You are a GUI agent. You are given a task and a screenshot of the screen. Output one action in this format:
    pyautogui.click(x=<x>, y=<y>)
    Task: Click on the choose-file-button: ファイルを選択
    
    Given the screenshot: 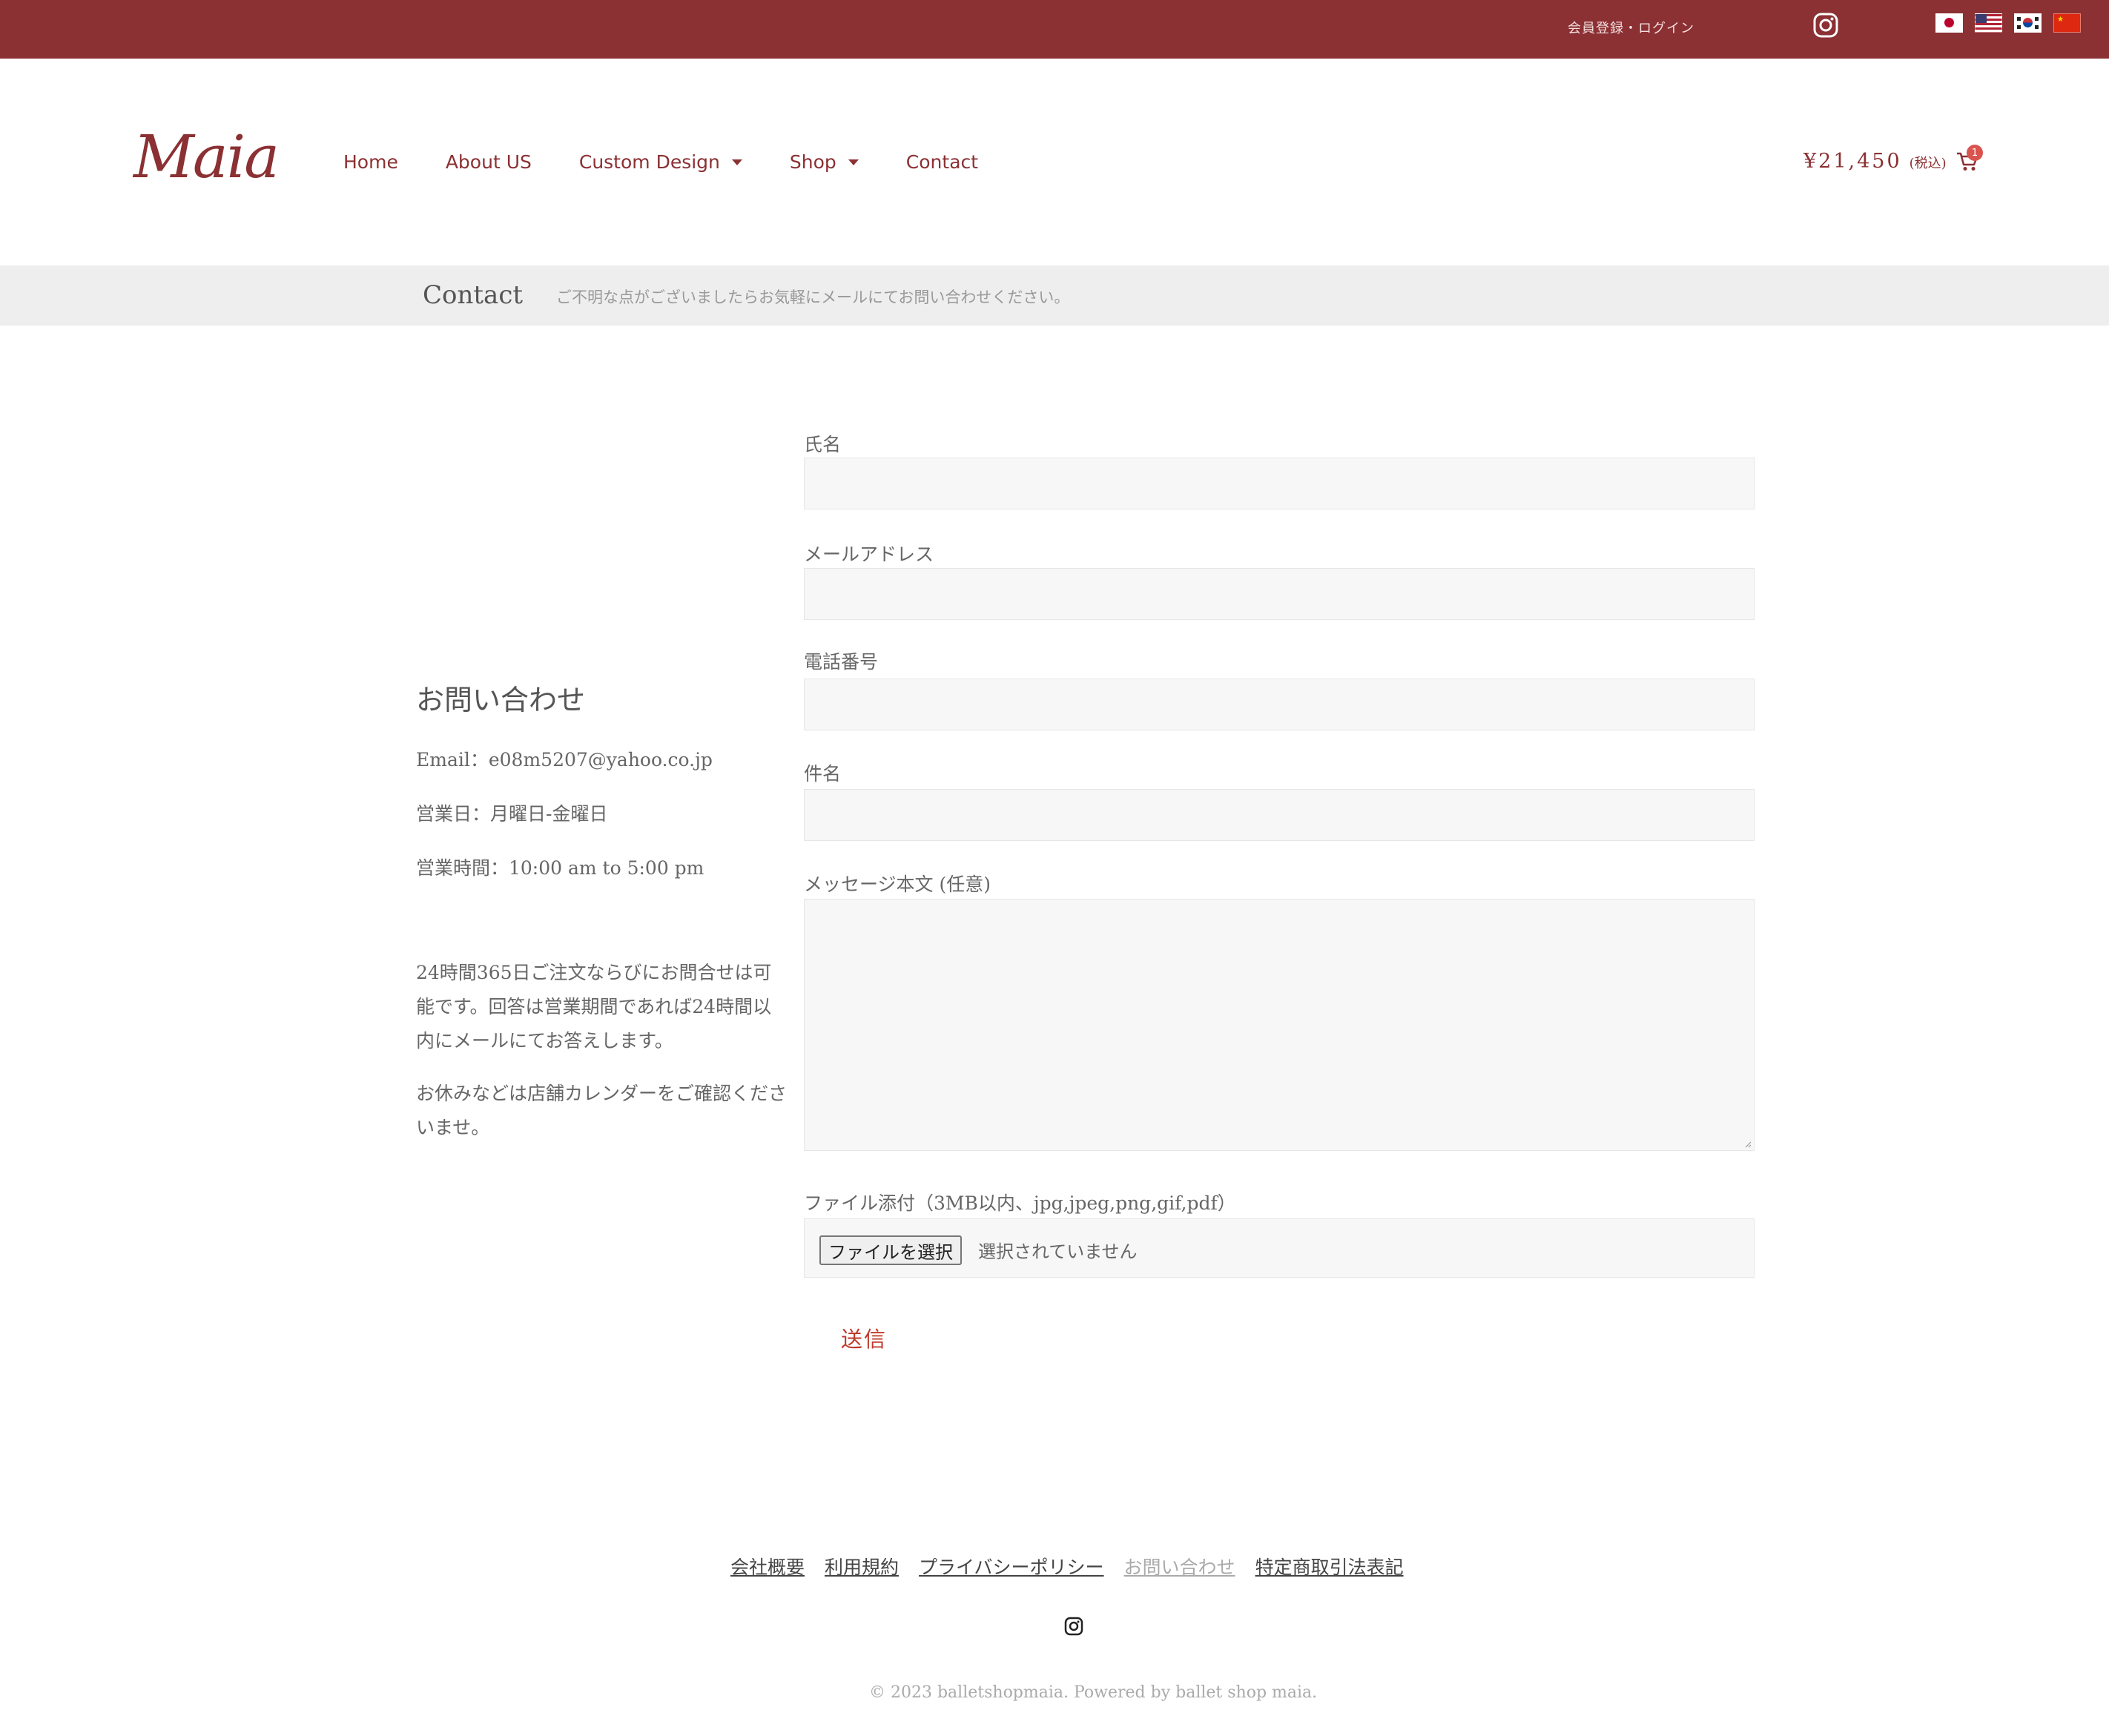 What is the action you would take?
    pyautogui.click(x=890, y=1250)
    